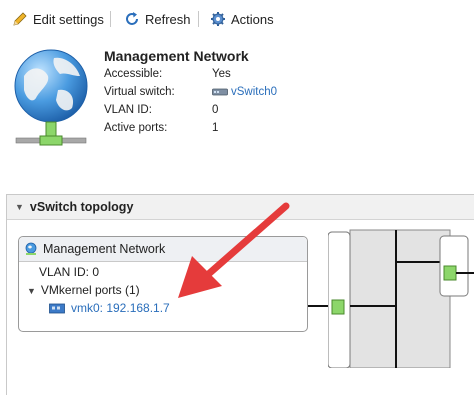 This screenshot has width=474, height=395. I want to click on prop-label: Active ports:, so click(136, 128).